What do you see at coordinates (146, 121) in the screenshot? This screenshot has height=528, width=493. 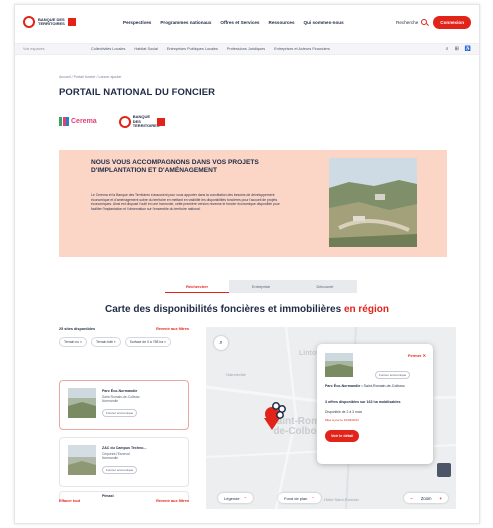 I see `bdt-partner-text: BANQUE DES TERRITOIRES` at bounding box center [146, 121].